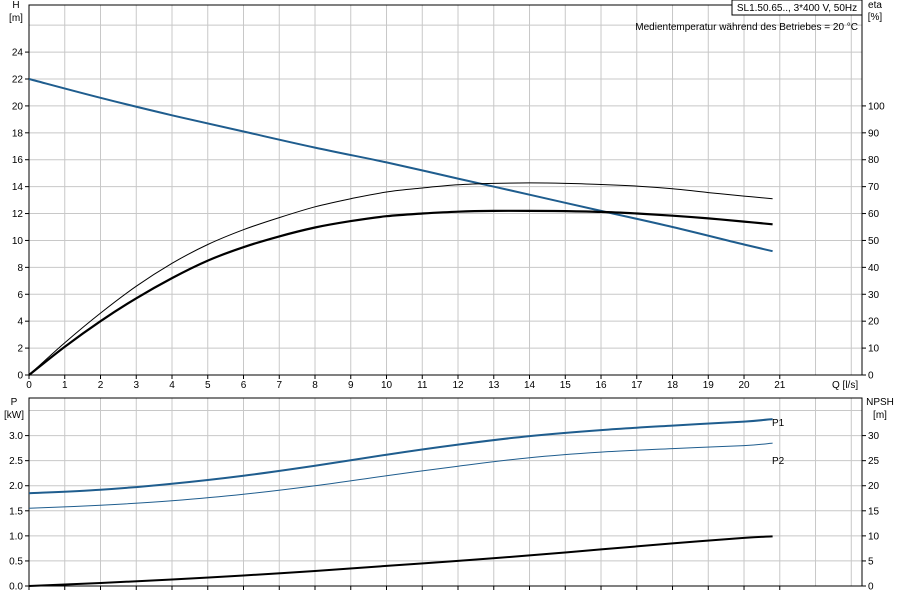 This screenshot has width=900, height=600. I want to click on npsh-y-tick-label: 20, so click(874, 486).